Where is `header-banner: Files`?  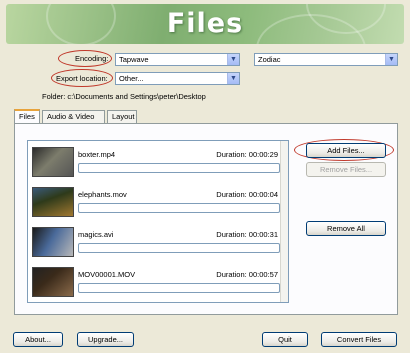
header-banner: Files is located at coordinates (205, 24).